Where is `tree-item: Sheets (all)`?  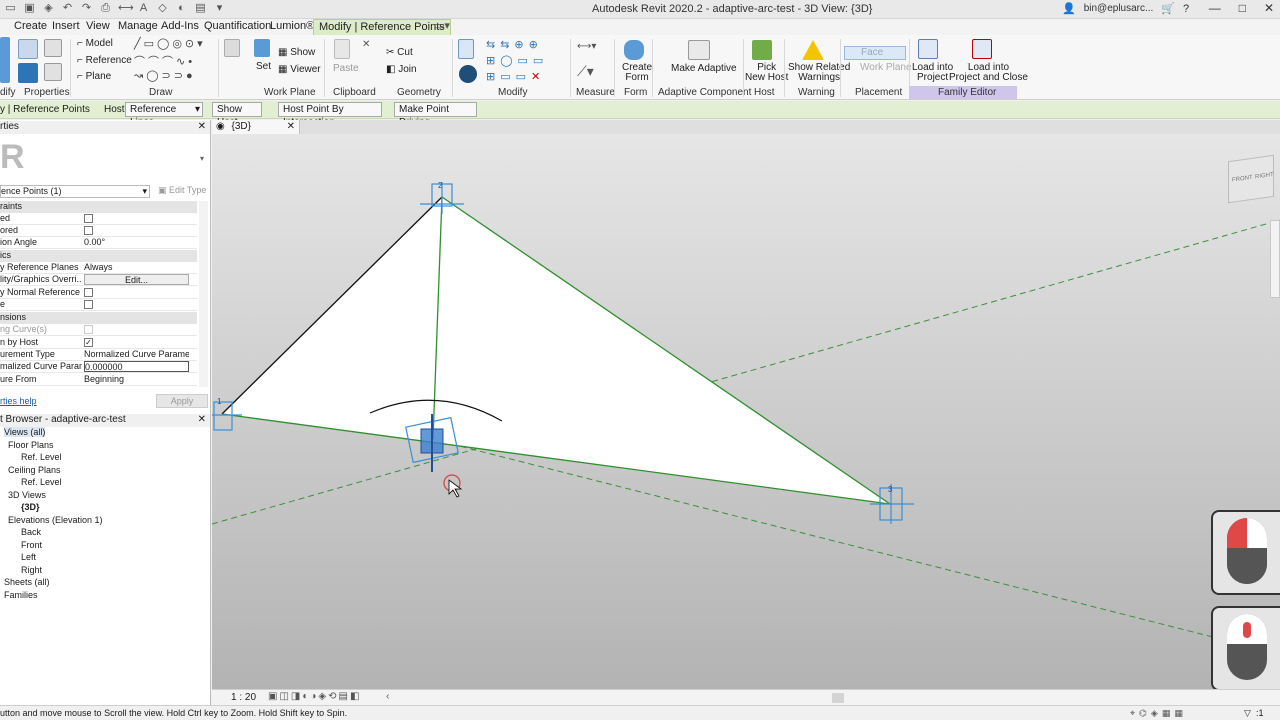 tree-item: Sheets (all) is located at coordinates (27, 582).